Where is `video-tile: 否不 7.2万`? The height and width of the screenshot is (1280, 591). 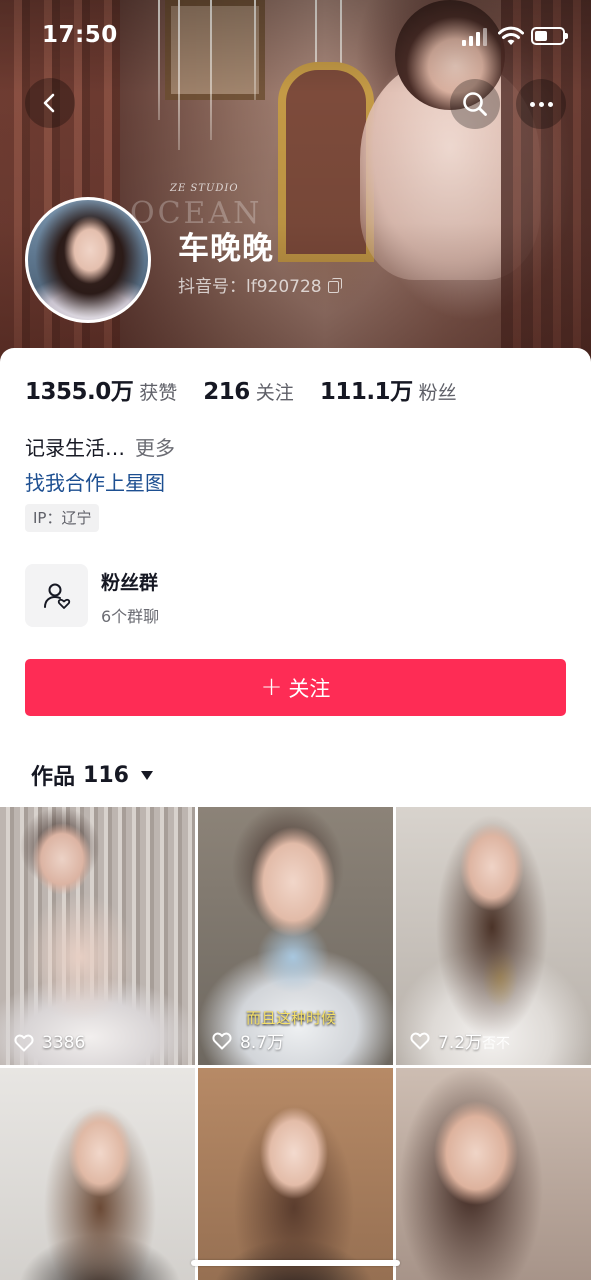 video-tile: 否不 7.2万 is located at coordinates (493, 936).